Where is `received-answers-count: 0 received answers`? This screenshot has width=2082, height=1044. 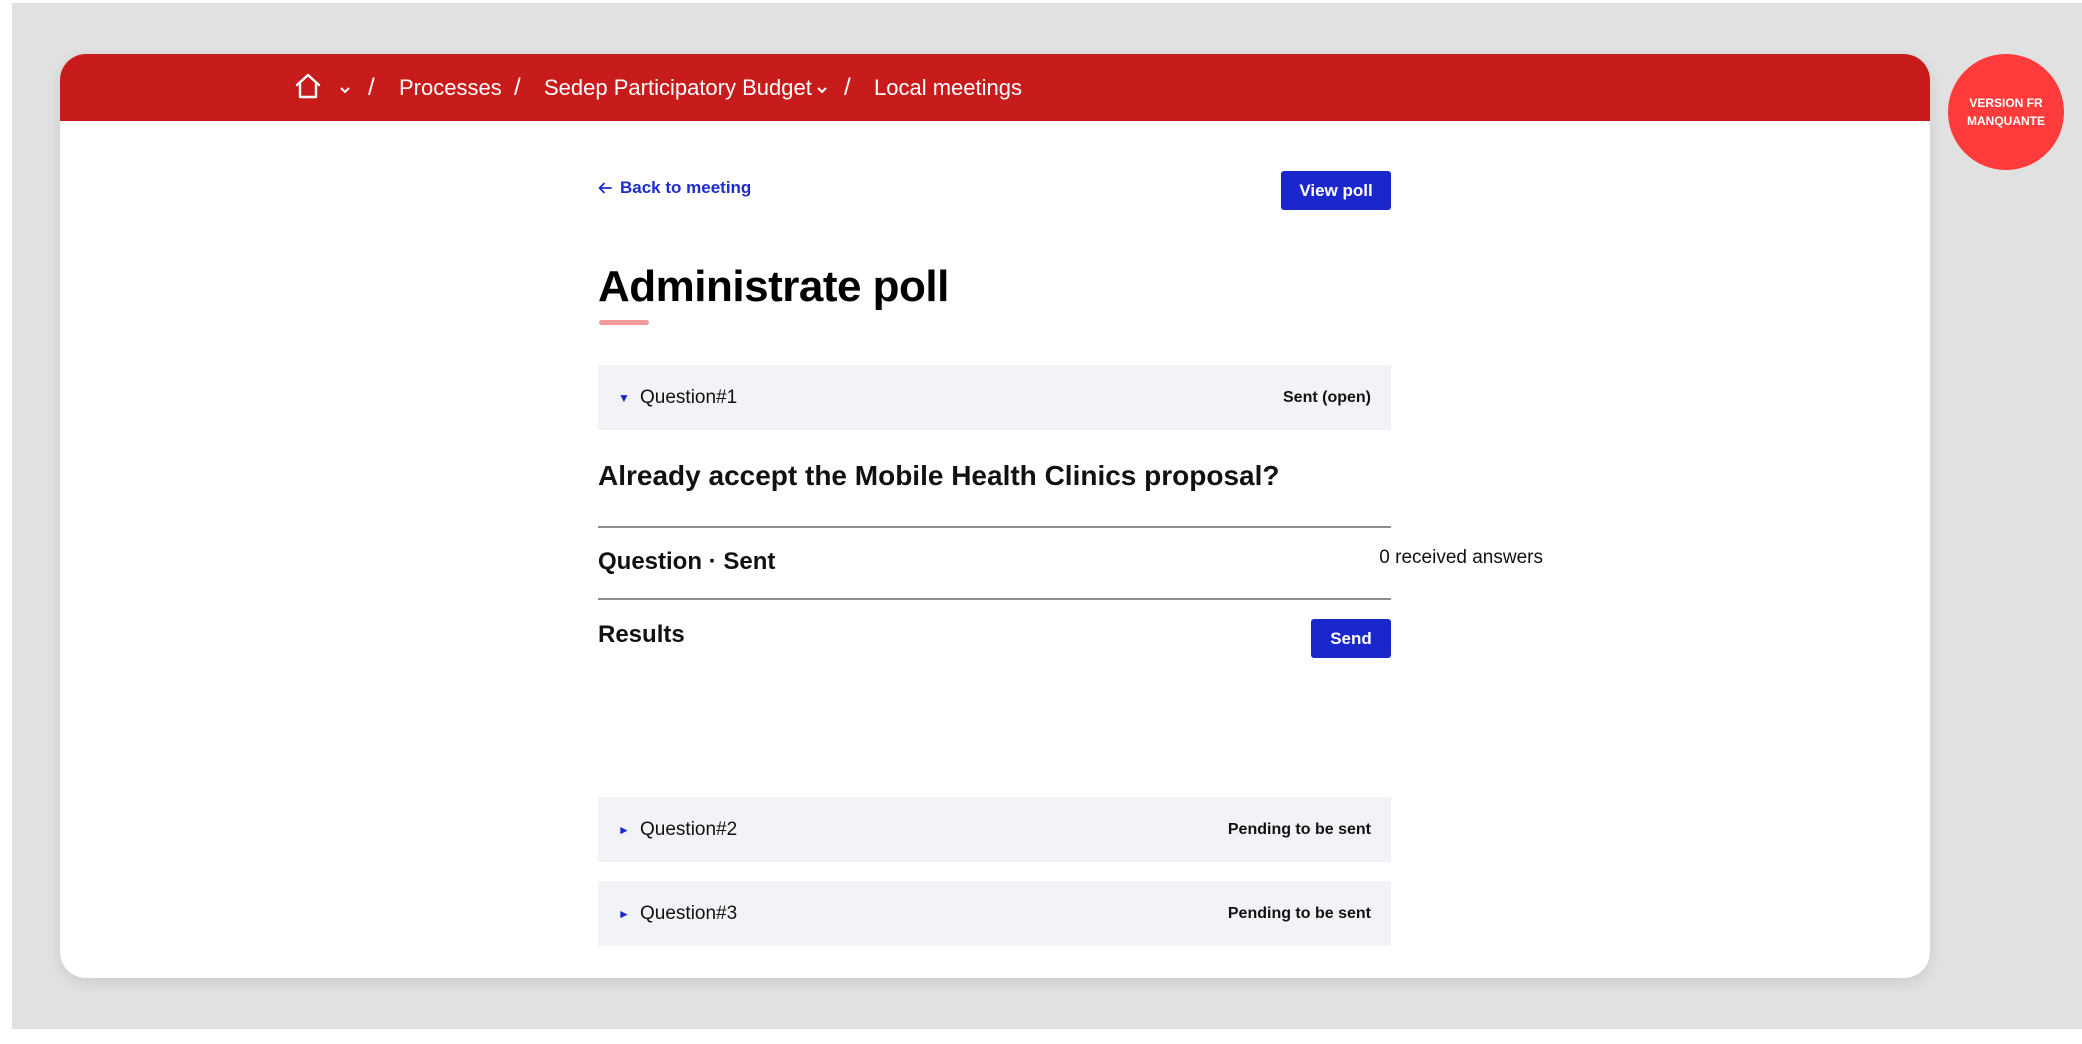
received-answers-count: 0 received answers is located at coordinates (1461, 557).